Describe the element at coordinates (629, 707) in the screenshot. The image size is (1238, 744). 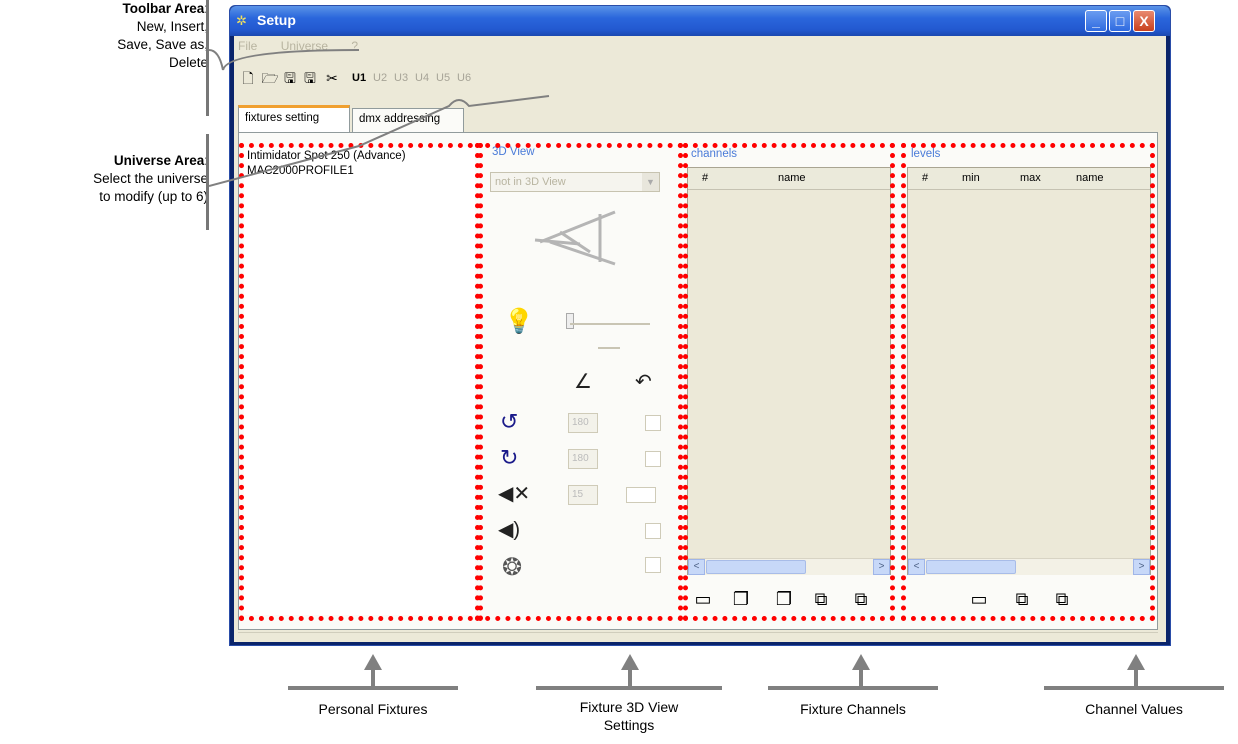
I see `fixture-3d-view-callout-line-1: Fixture 3D View` at that location.